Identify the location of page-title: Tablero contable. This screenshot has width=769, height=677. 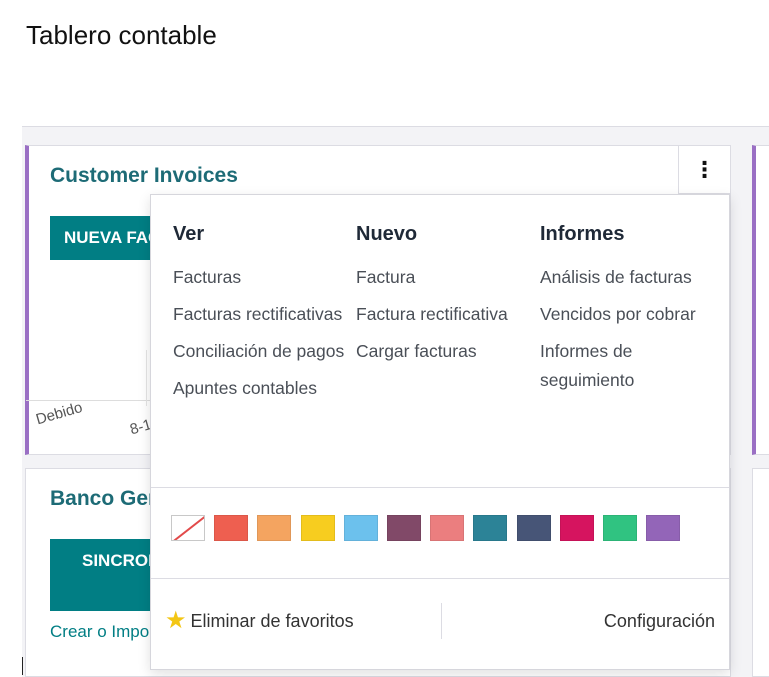
(121, 35).